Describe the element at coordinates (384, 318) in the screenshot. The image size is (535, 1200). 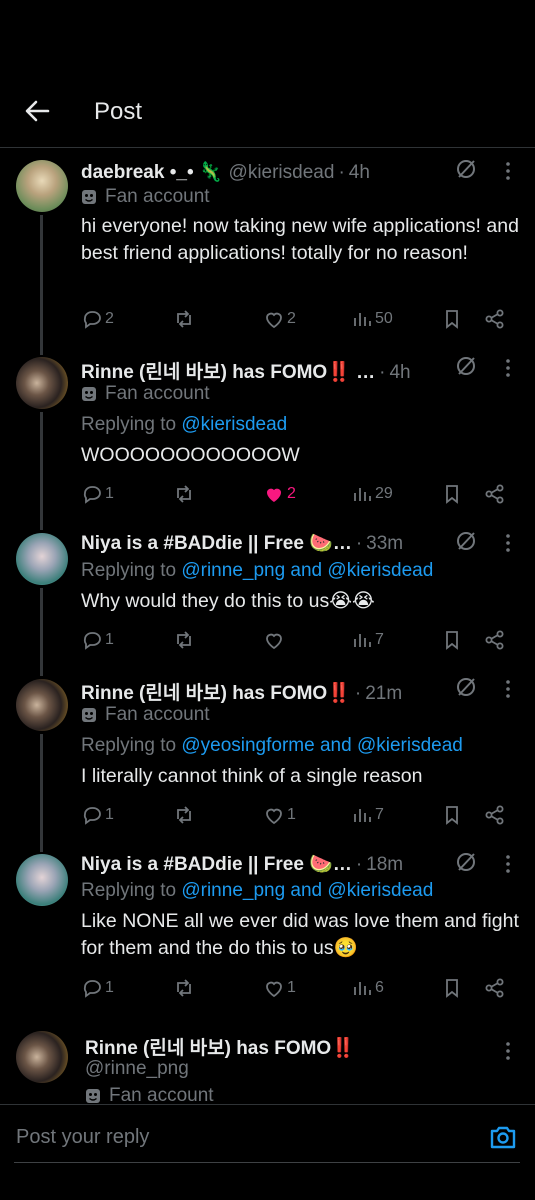
I see `view-count: 50` at that location.